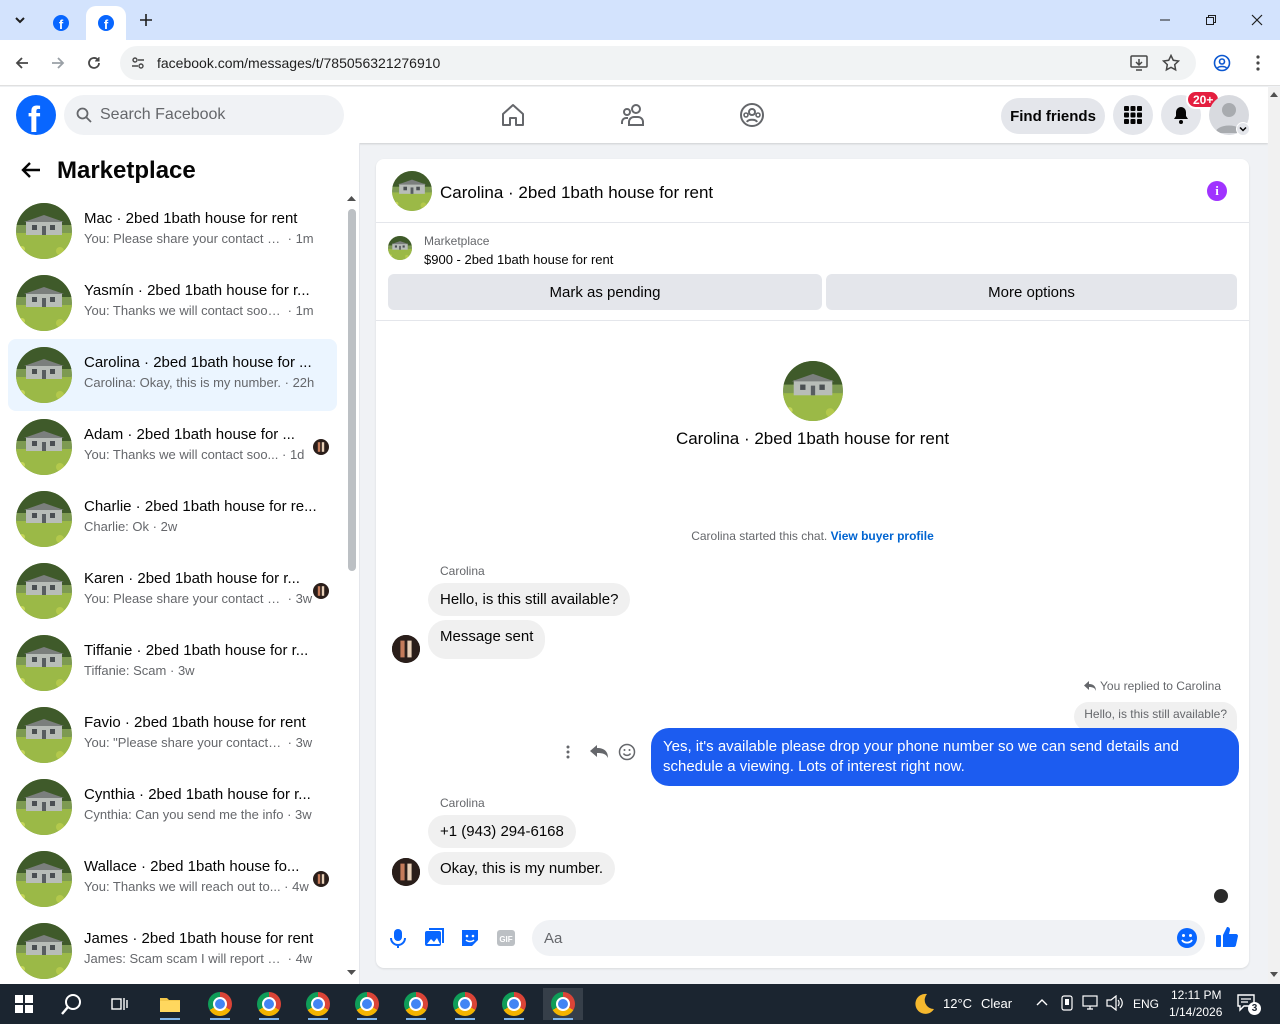 This screenshot has width=1280, height=1024. I want to click on network-icon, so click(1091, 1003).